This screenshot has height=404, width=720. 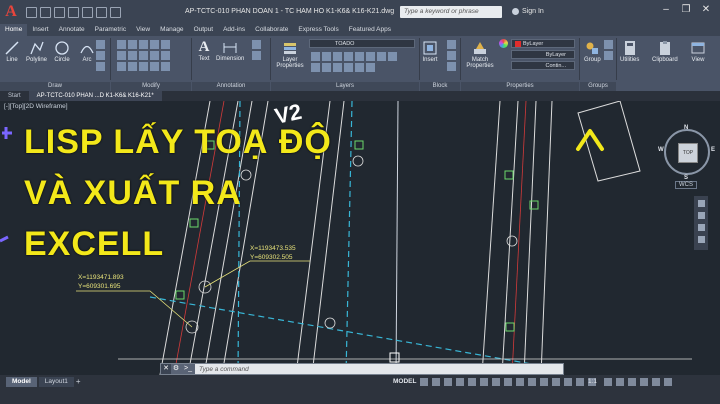 I want to click on hardware-acceleration-icon, so click(x=644, y=382).